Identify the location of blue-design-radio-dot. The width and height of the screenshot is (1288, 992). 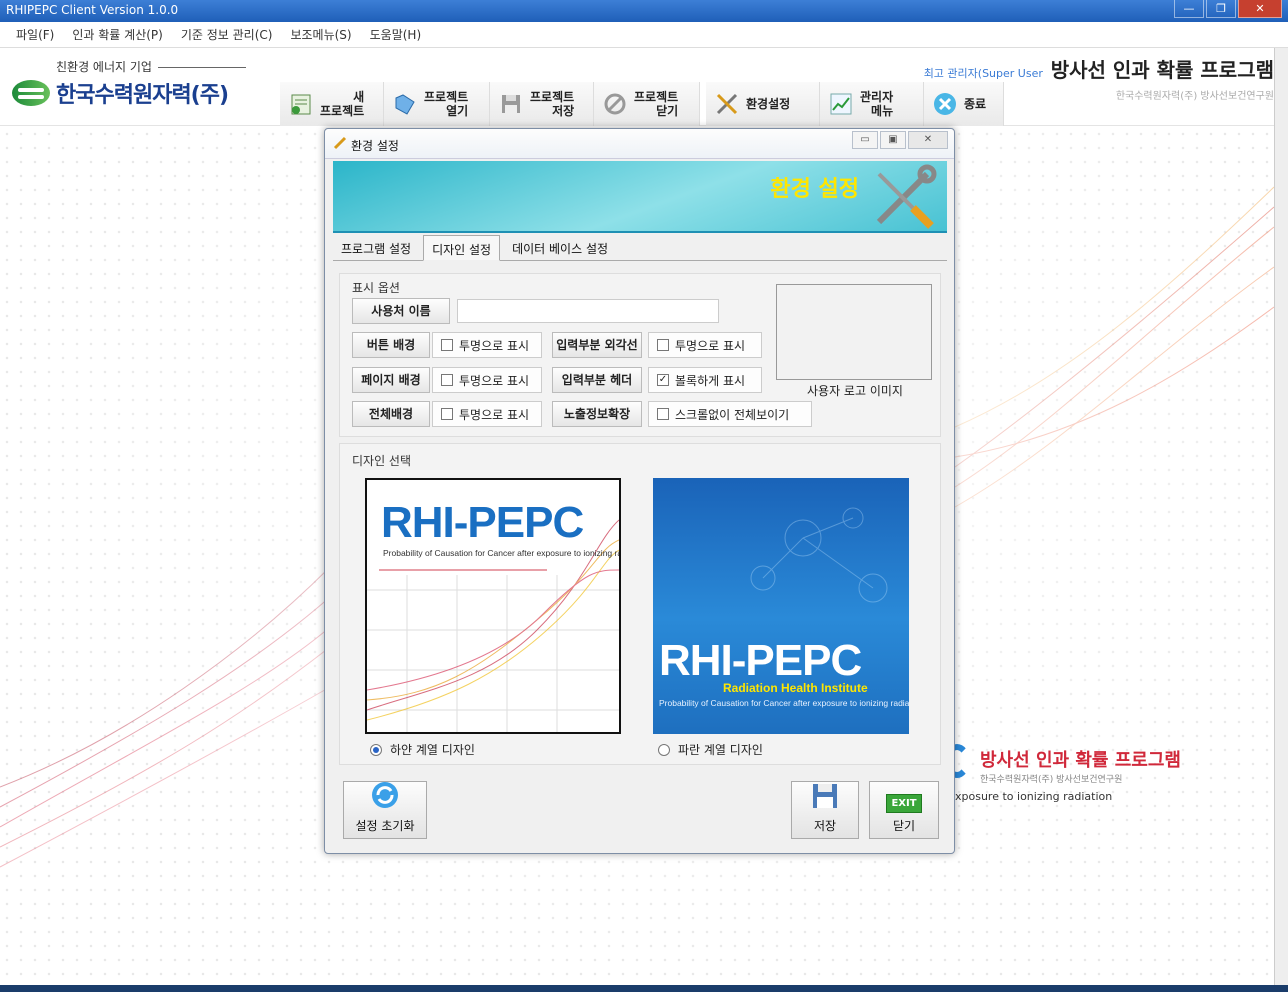
(664, 749).